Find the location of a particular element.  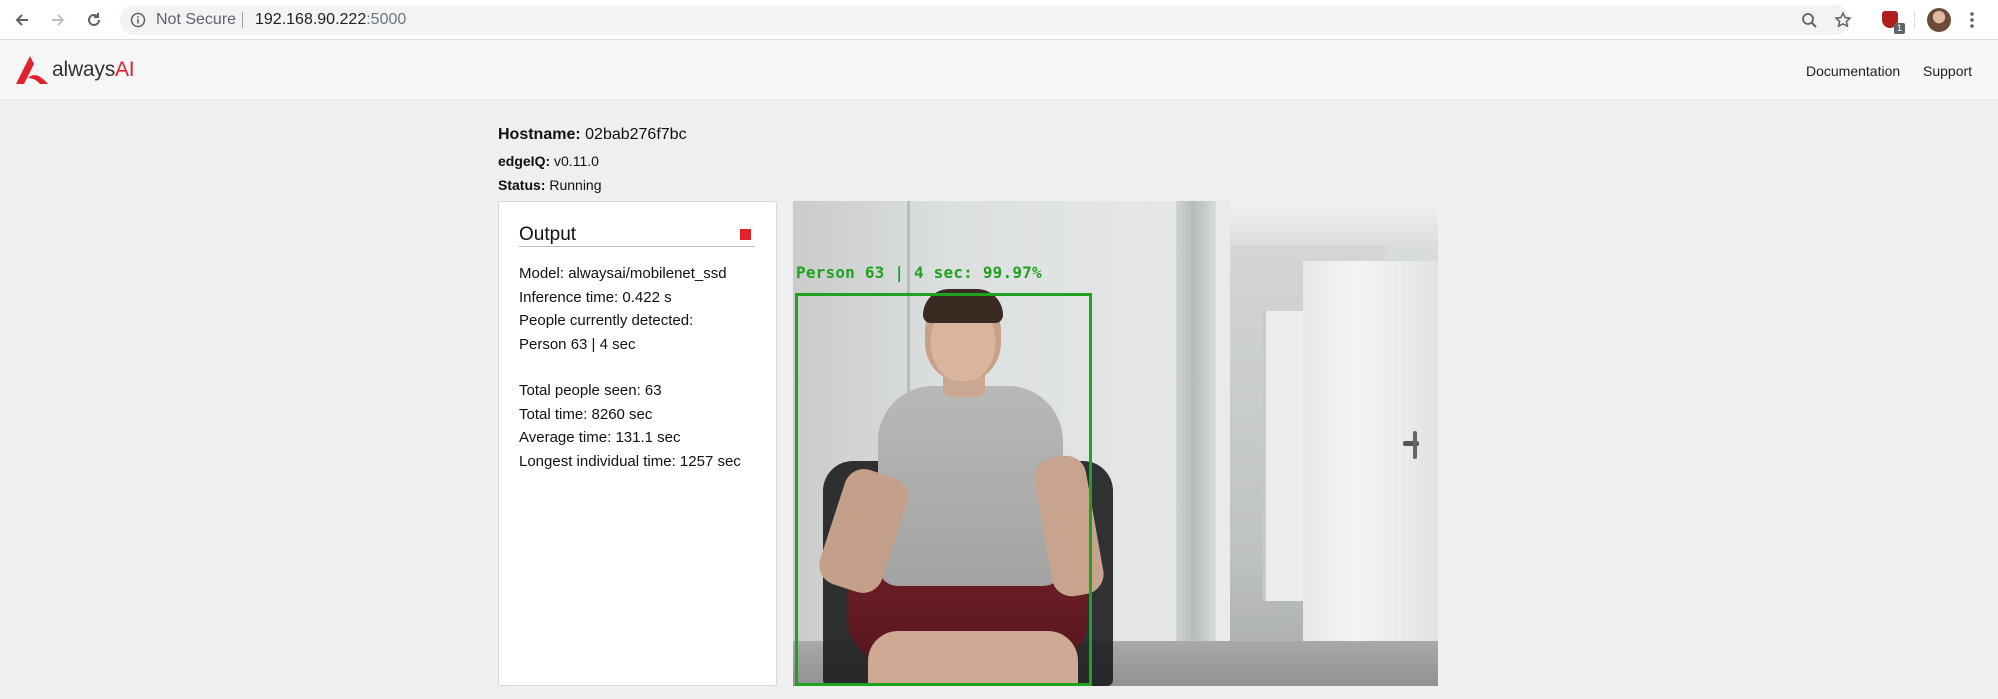

scene-door-hinge is located at coordinates (1415, 445).